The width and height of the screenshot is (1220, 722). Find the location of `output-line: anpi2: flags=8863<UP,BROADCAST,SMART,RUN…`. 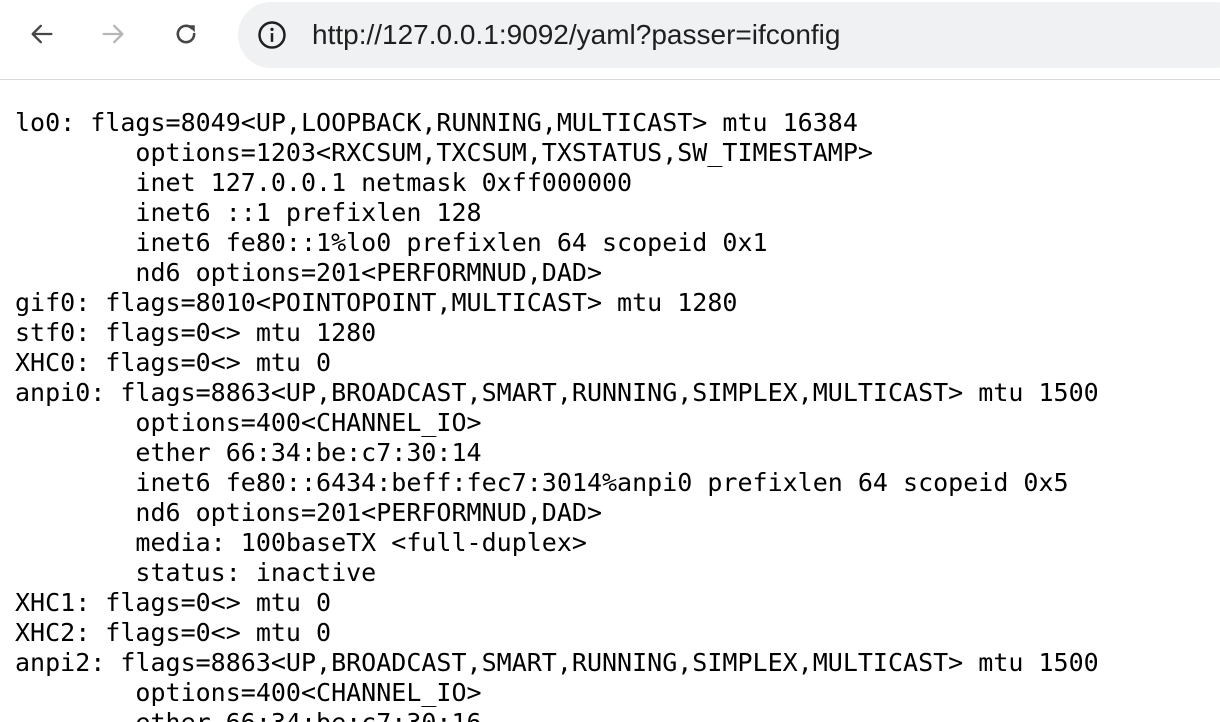

output-line: anpi2: flags=8863<UP,BROADCAST,SMART,RUN… is located at coordinates (557, 662).